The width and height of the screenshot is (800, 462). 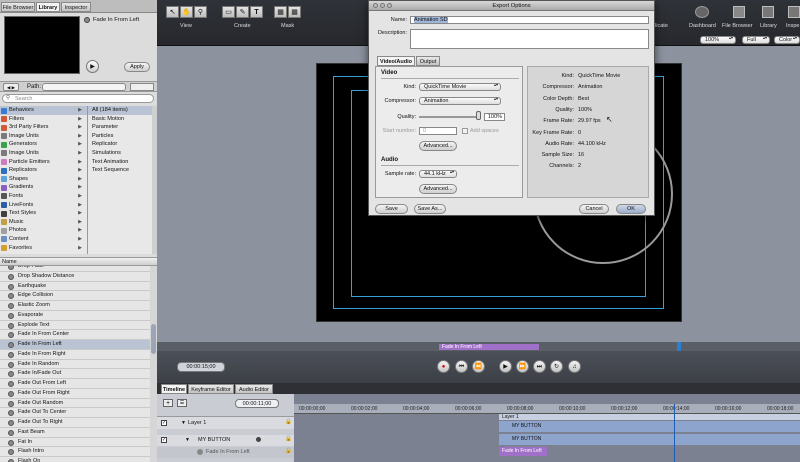 What do you see at coordinates (756, 40) in the screenshot?
I see `resolution-popup: Full` at bounding box center [756, 40].